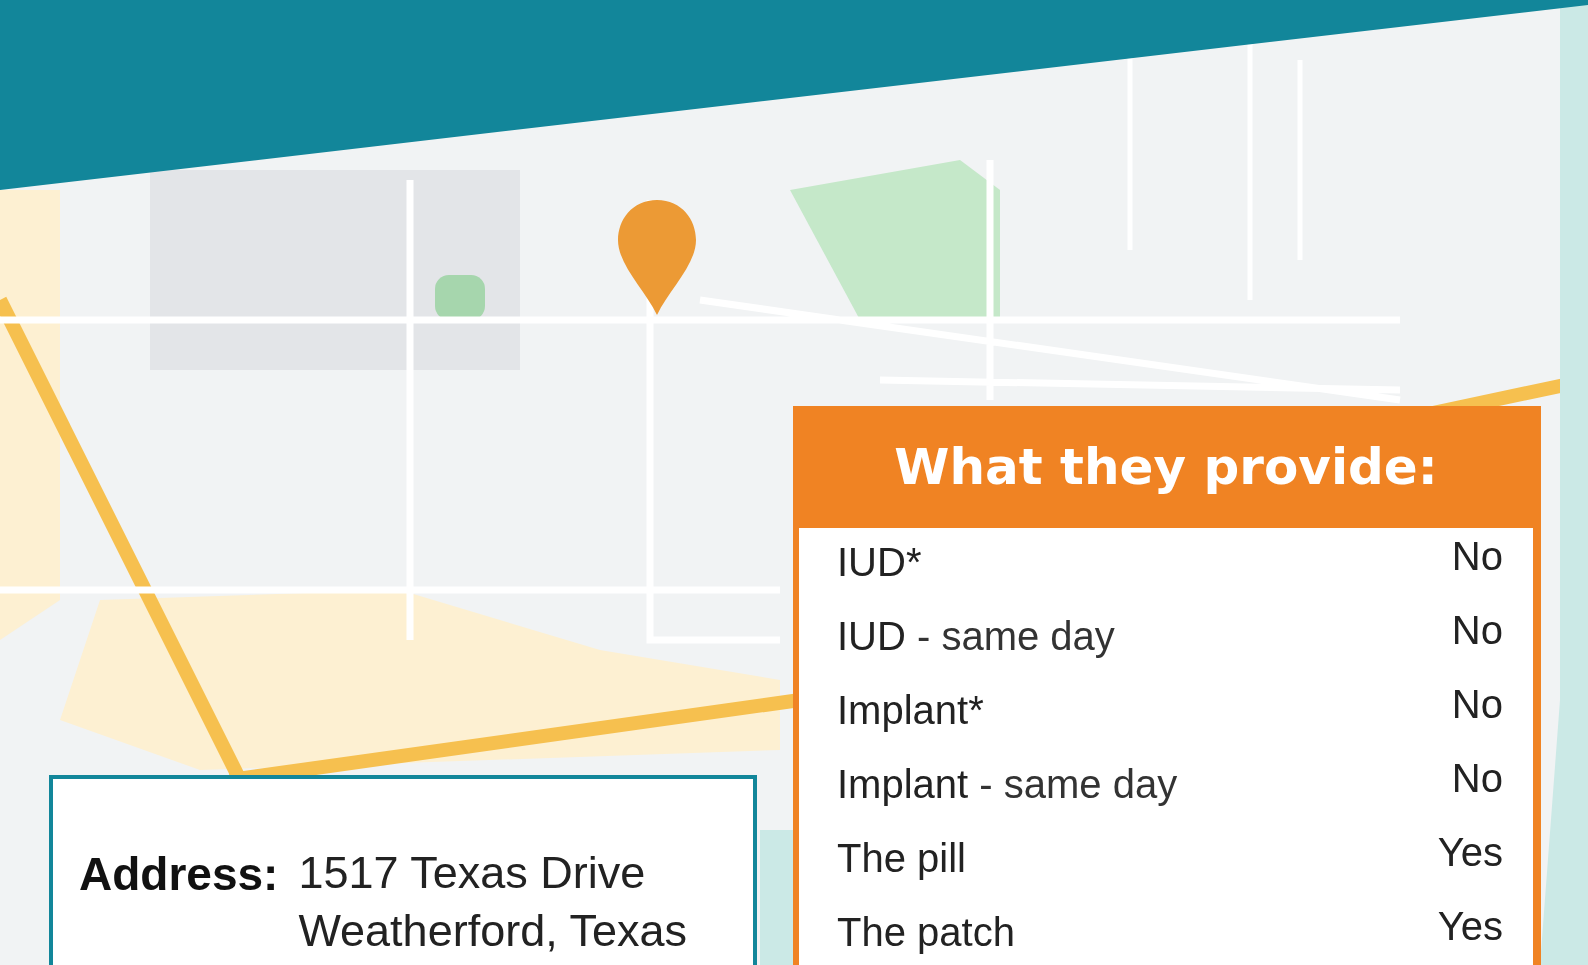  I want to click on address-line: Weatherford, Texas, so click(492, 931).